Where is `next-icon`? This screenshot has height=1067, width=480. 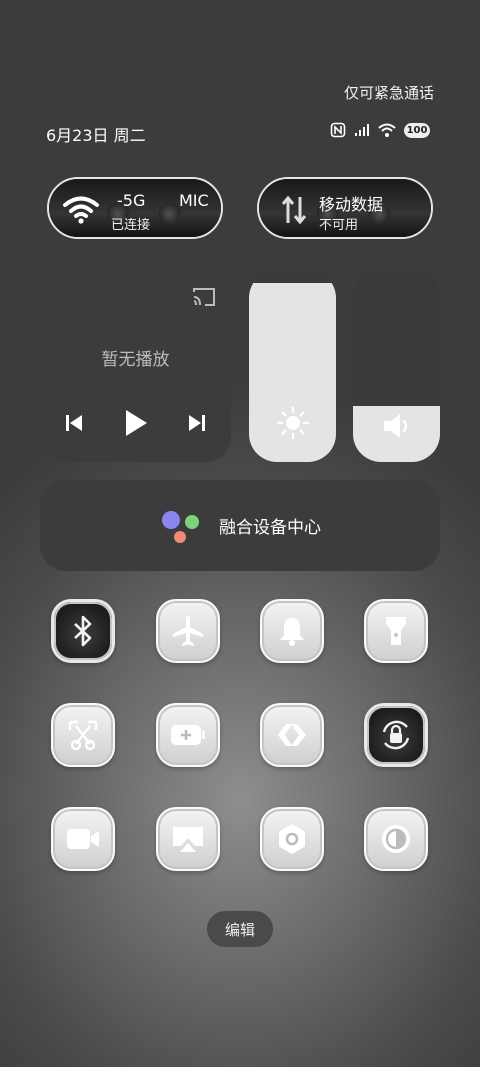
next-icon is located at coordinates (197, 423).